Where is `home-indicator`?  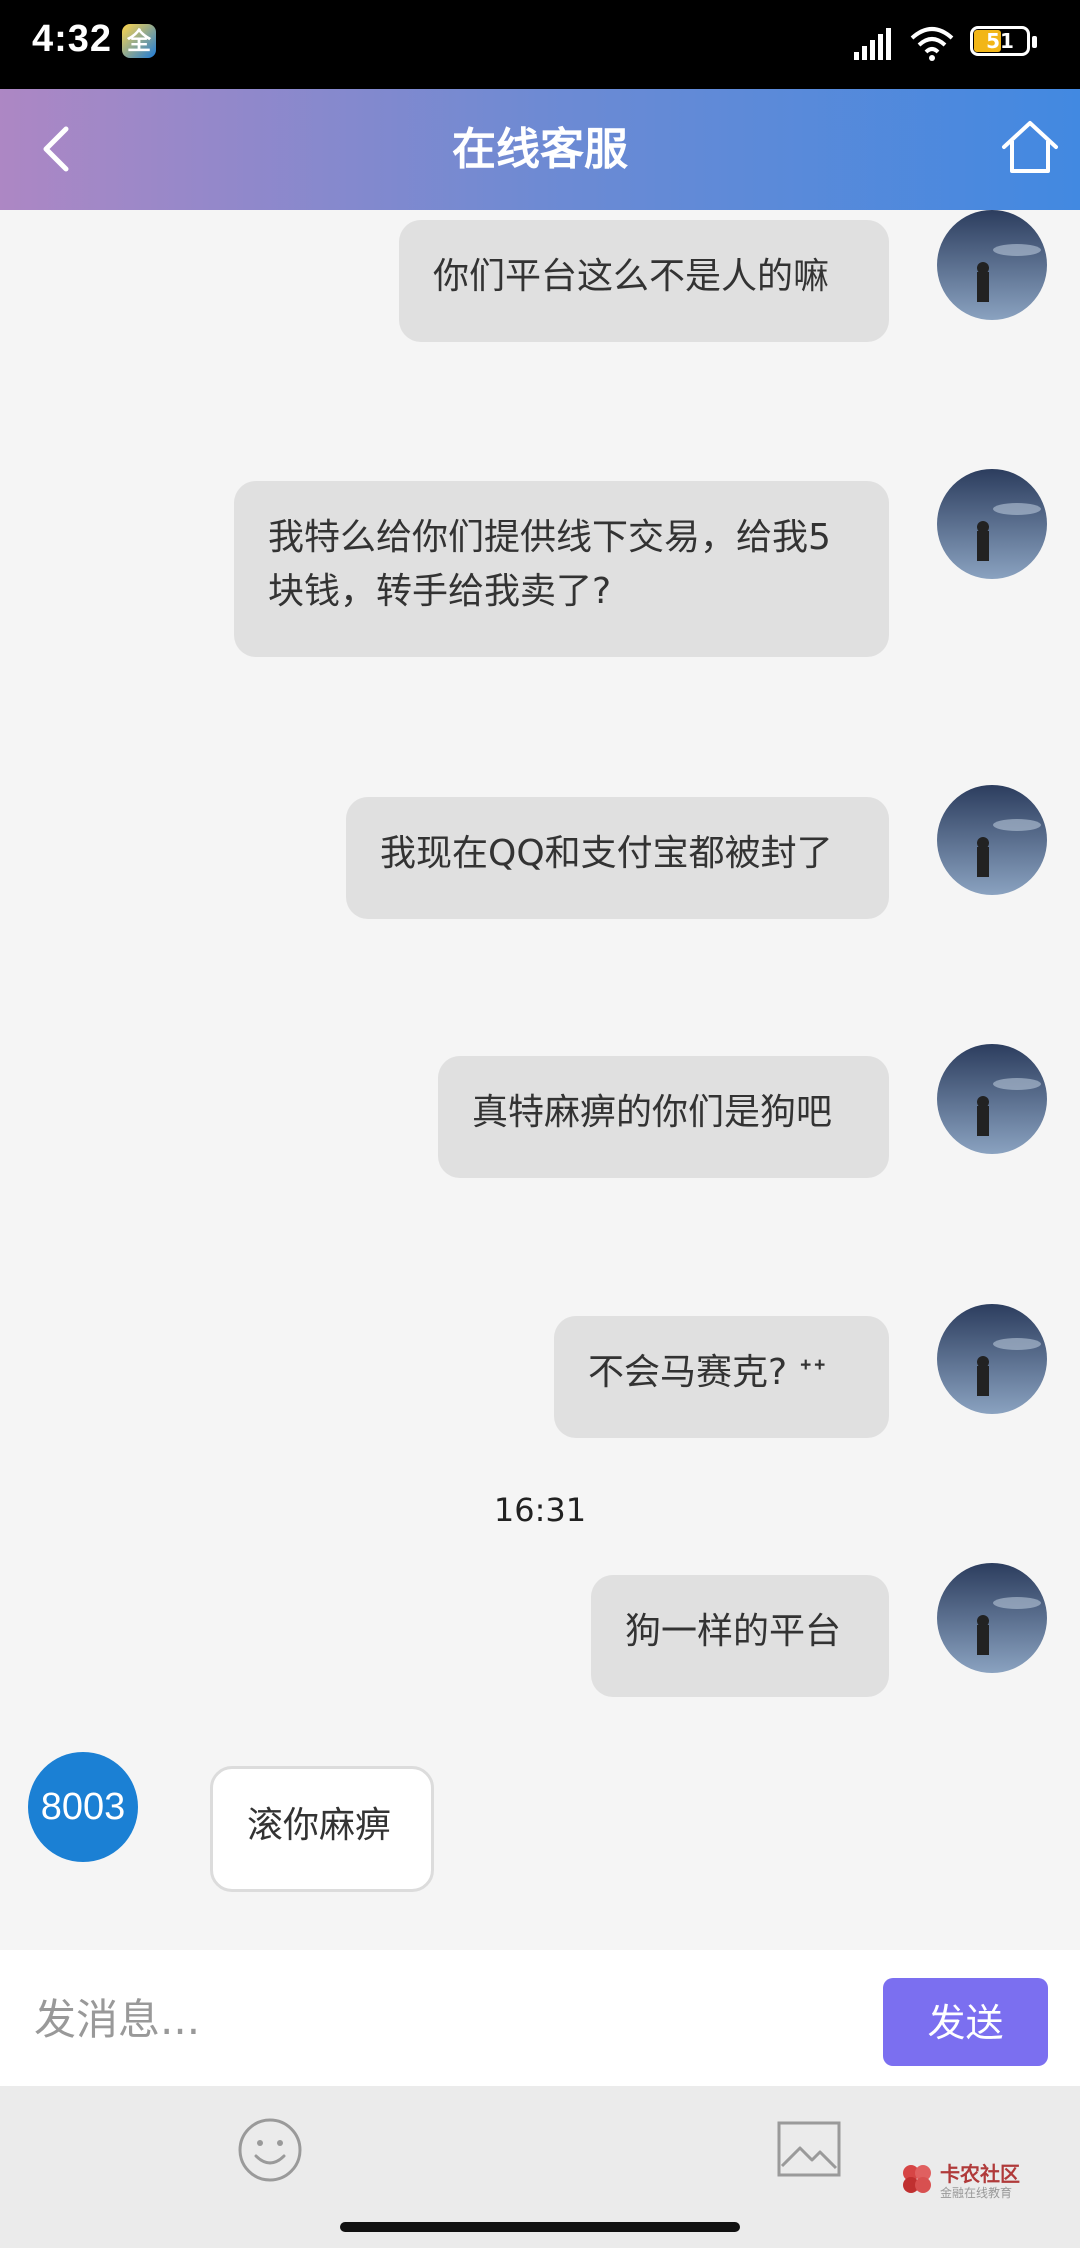
home-indicator is located at coordinates (540, 2227).